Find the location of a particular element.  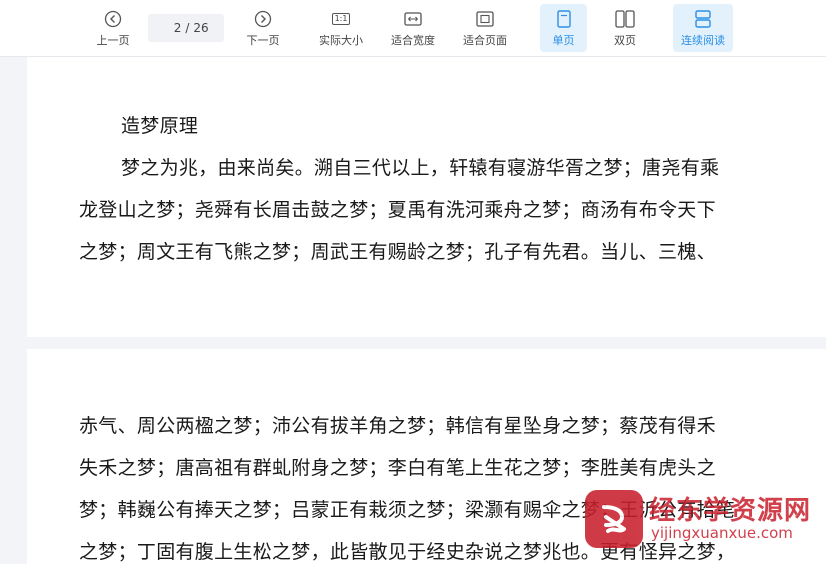

page-heading: 造梦原理 is located at coordinates (160, 126).